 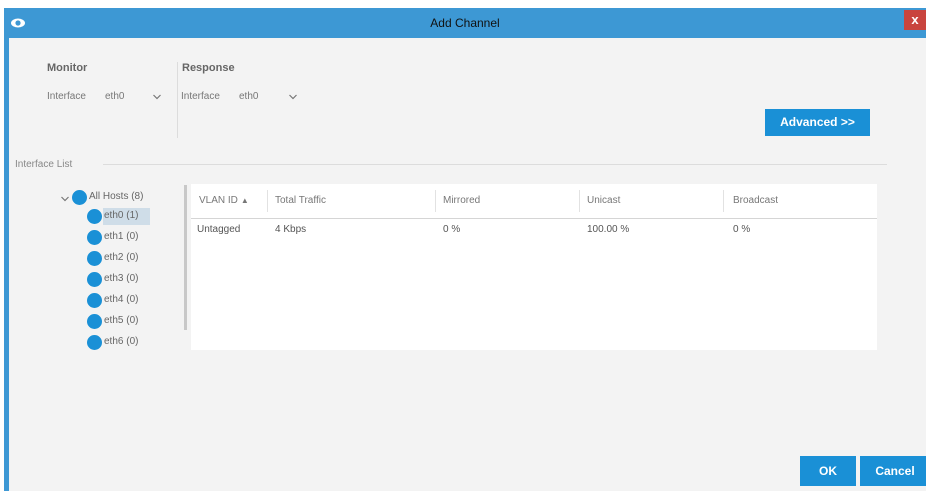 I want to click on close-button: x, so click(x=915, y=20).